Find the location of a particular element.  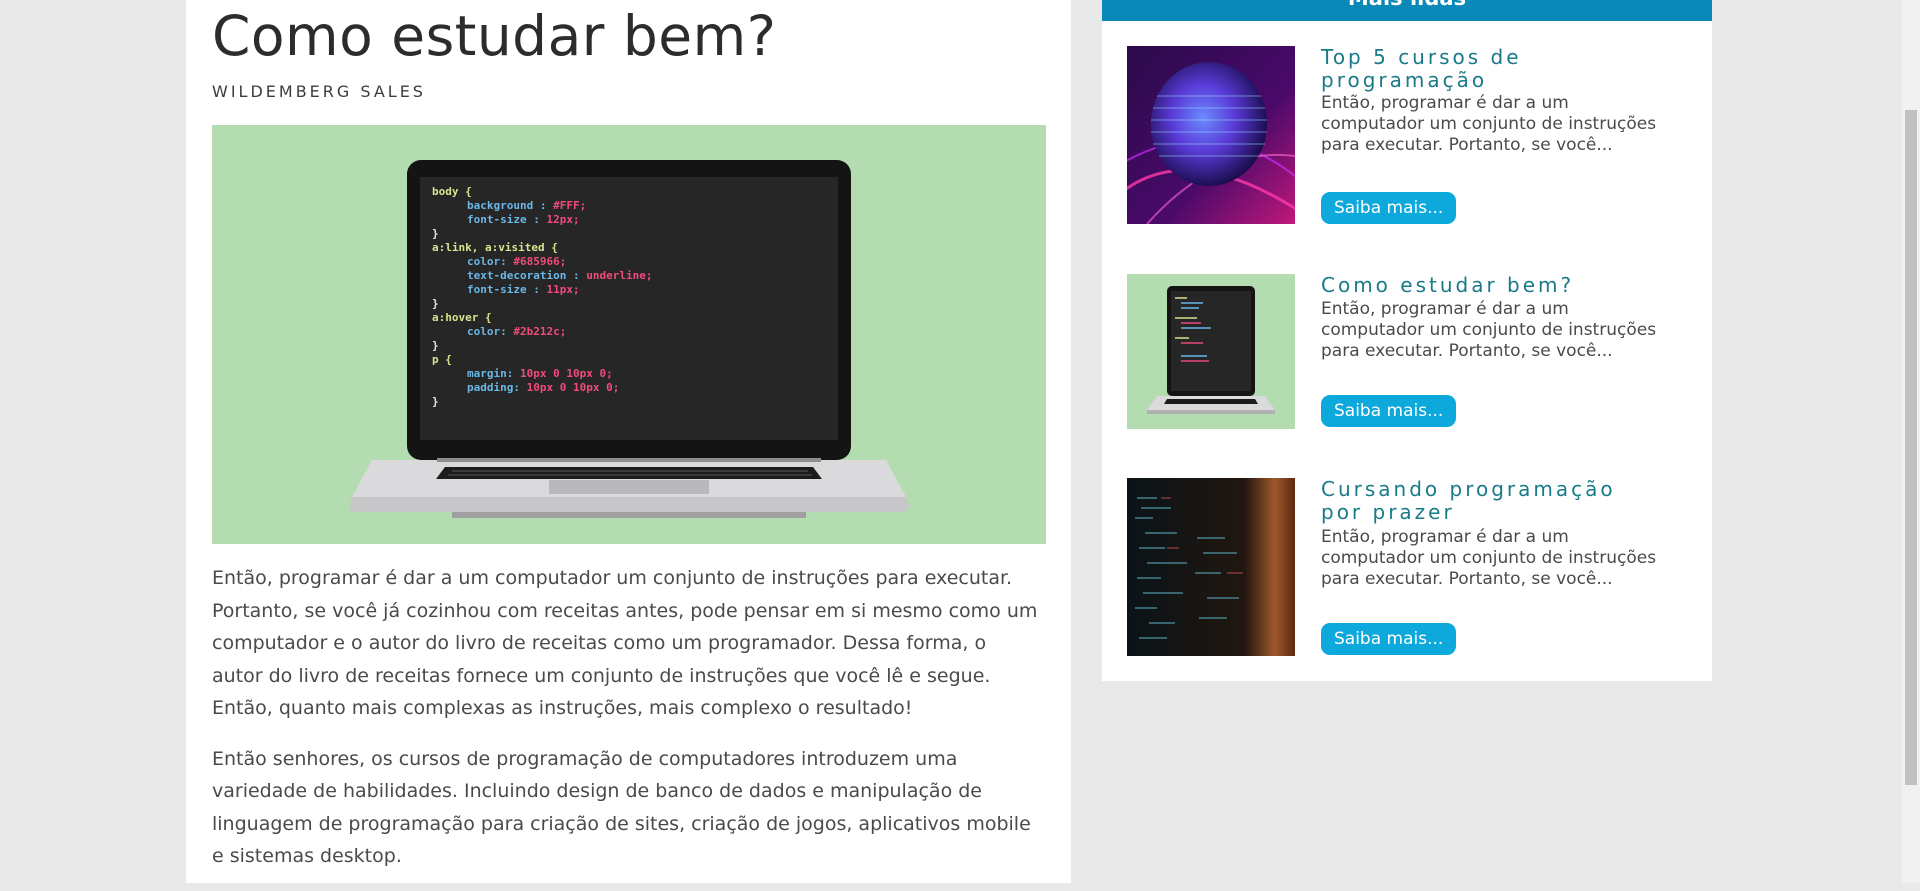

sidebar-title: Mais lidas is located at coordinates (1407, 5).